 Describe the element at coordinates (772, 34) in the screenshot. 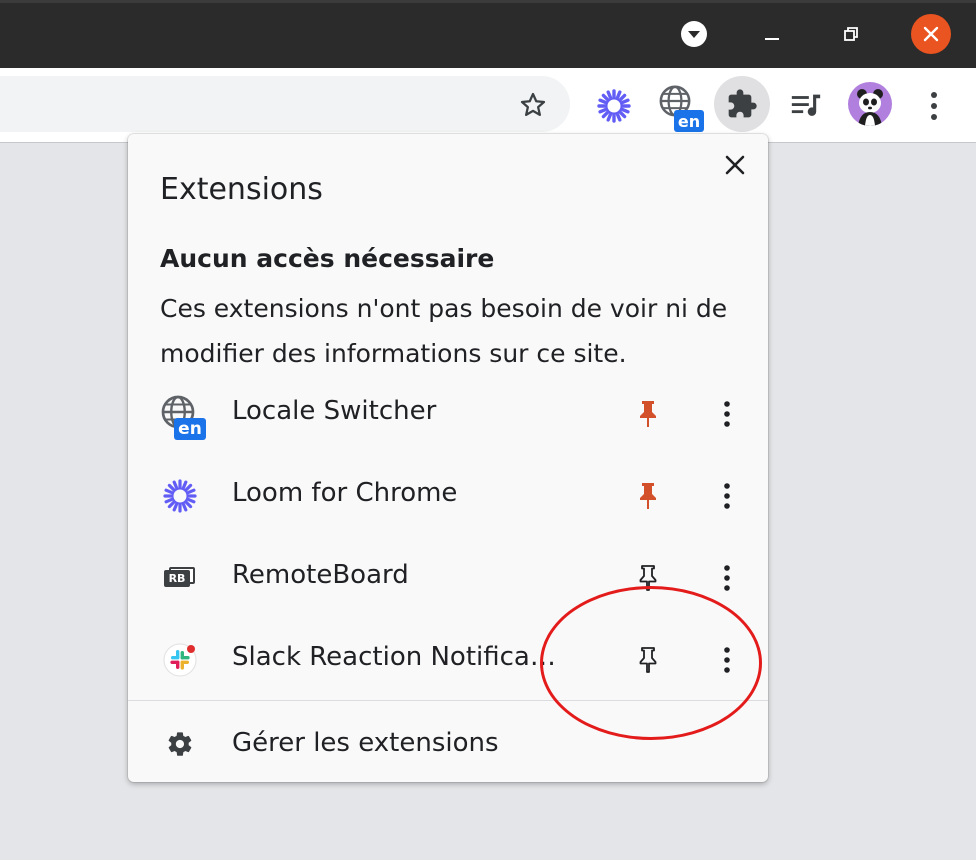

I see `minimize-button` at that location.